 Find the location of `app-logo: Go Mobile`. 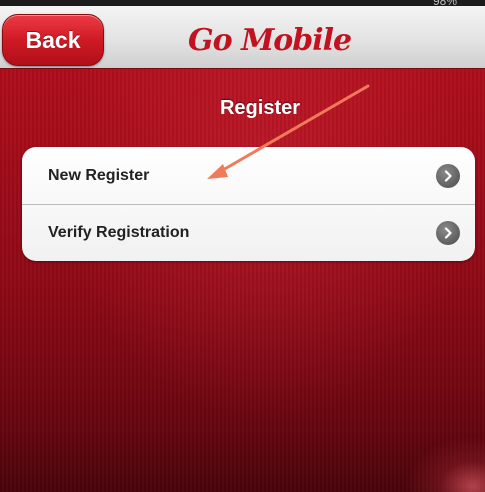

app-logo: Go Mobile is located at coordinates (270, 40).